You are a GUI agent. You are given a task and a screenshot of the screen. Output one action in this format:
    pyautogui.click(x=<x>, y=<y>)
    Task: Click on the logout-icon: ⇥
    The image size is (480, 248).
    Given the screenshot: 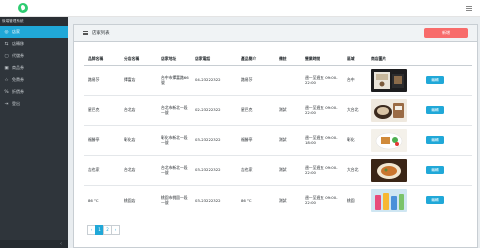 What is the action you would take?
    pyautogui.click(x=6, y=104)
    